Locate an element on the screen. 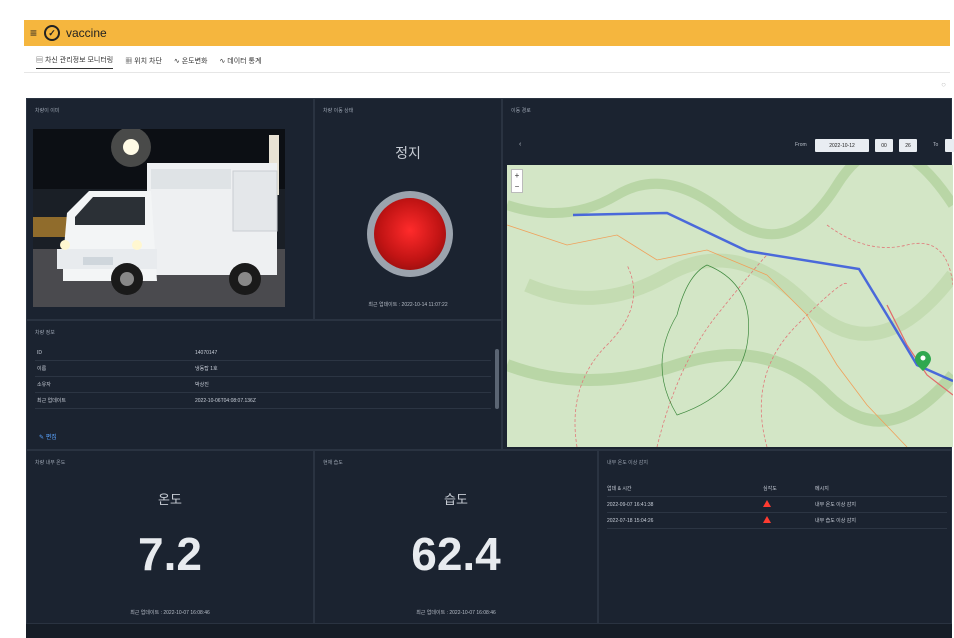  alarm-message: 내부 온도 이상 감지 is located at coordinates (835, 505).